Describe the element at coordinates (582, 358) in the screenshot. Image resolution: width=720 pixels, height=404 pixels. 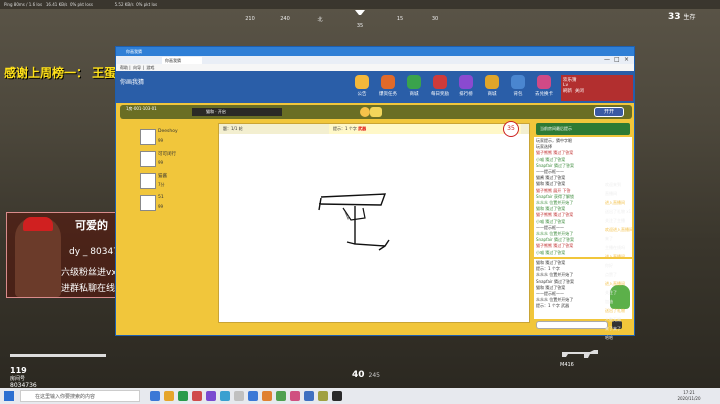
I see `weapon-slot: M416` at that location.